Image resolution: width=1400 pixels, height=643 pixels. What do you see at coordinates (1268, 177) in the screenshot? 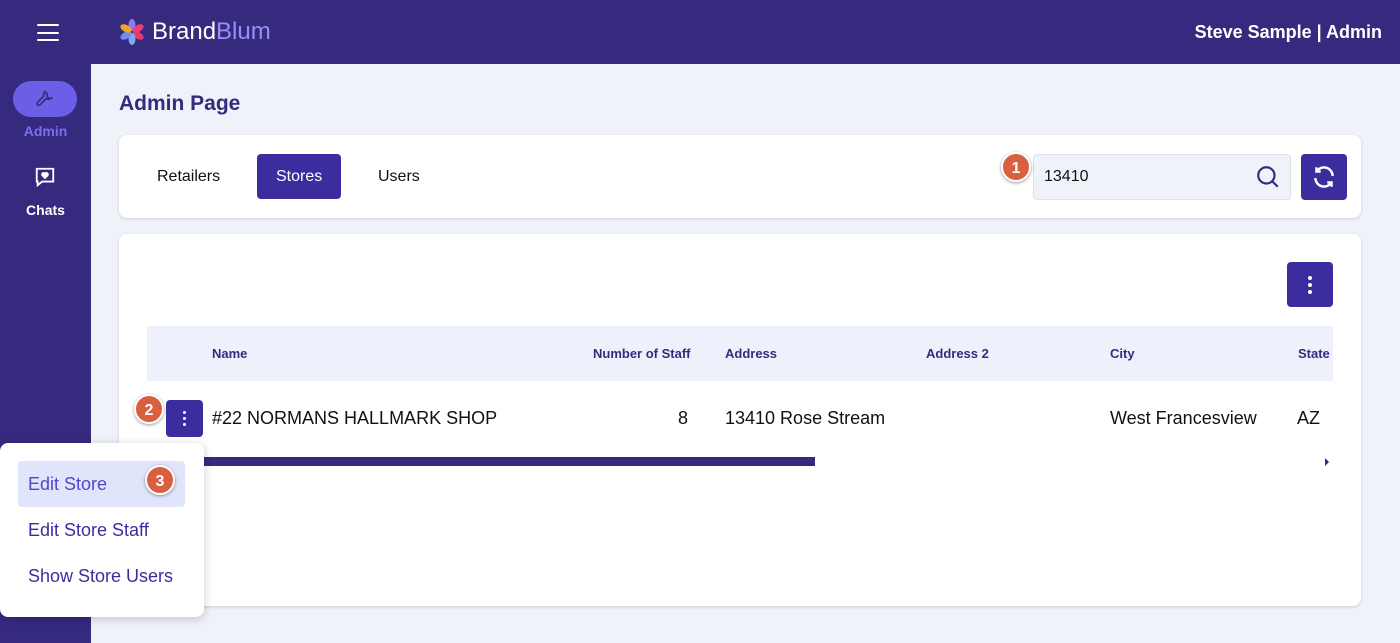
I see `search-icon` at bounding box center [1268, 177].